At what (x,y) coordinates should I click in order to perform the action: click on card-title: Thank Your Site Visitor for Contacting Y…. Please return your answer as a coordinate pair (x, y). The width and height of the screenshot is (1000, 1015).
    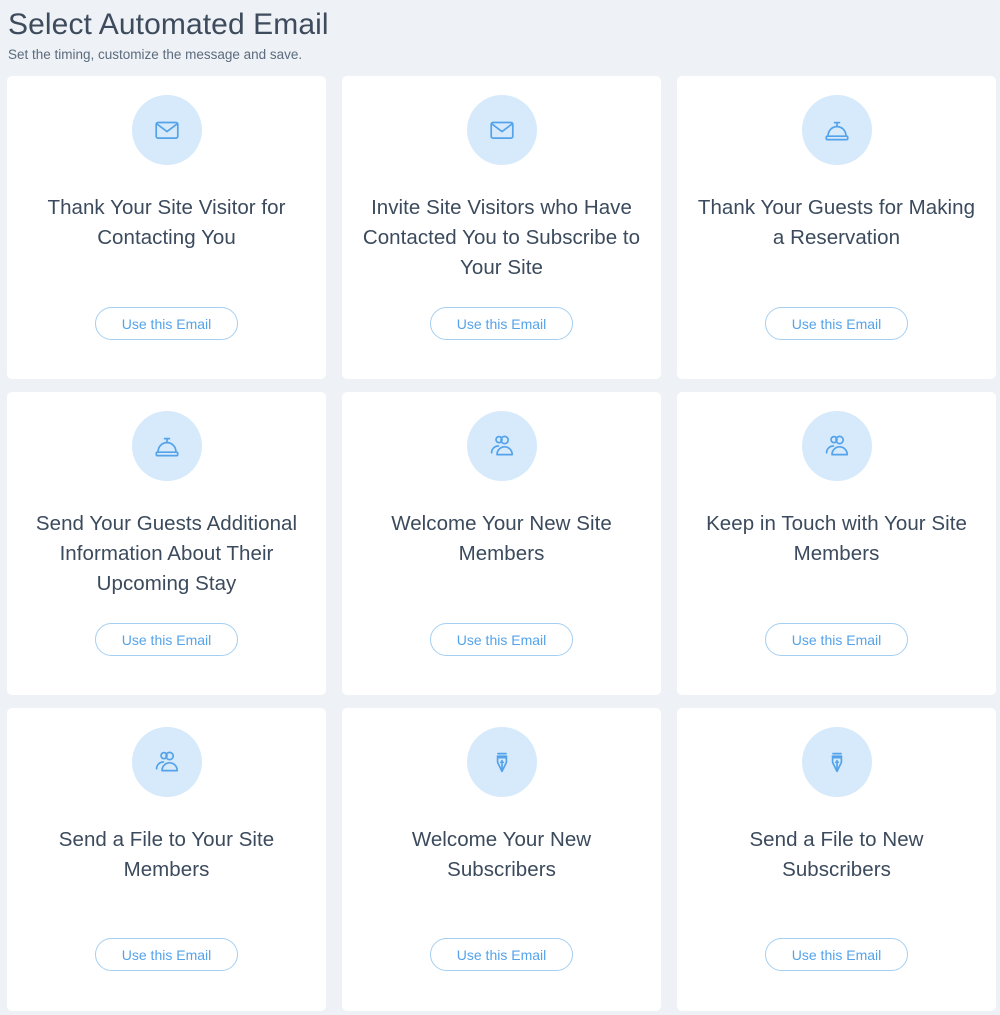
    Looking at the image, I should click on (166, 222).